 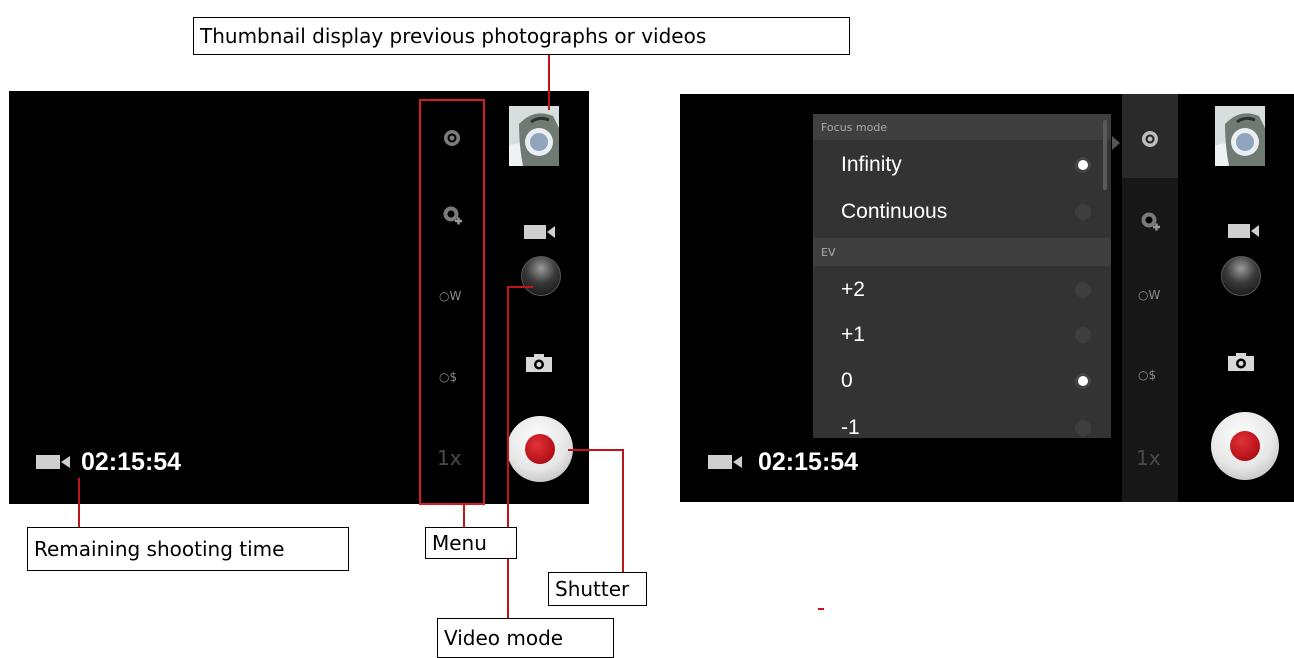 What do you see at coordinates (853, 289) in the screenshot?
I see `option-label: +2` at bounding box center [853, 289].